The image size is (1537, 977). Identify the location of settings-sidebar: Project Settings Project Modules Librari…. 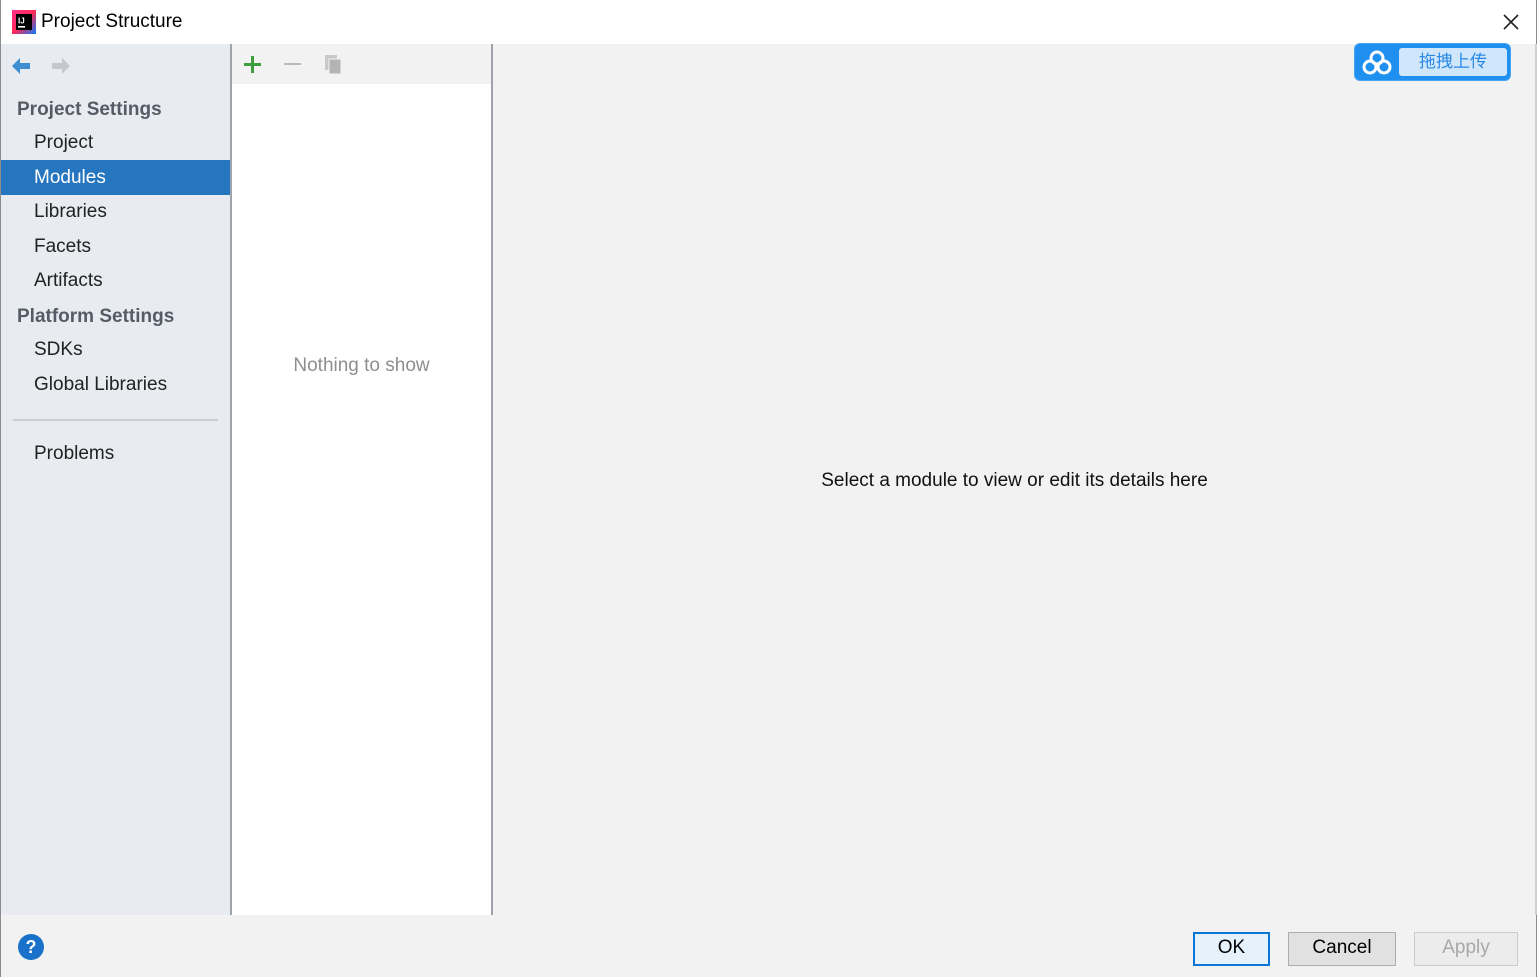
(115, 479).